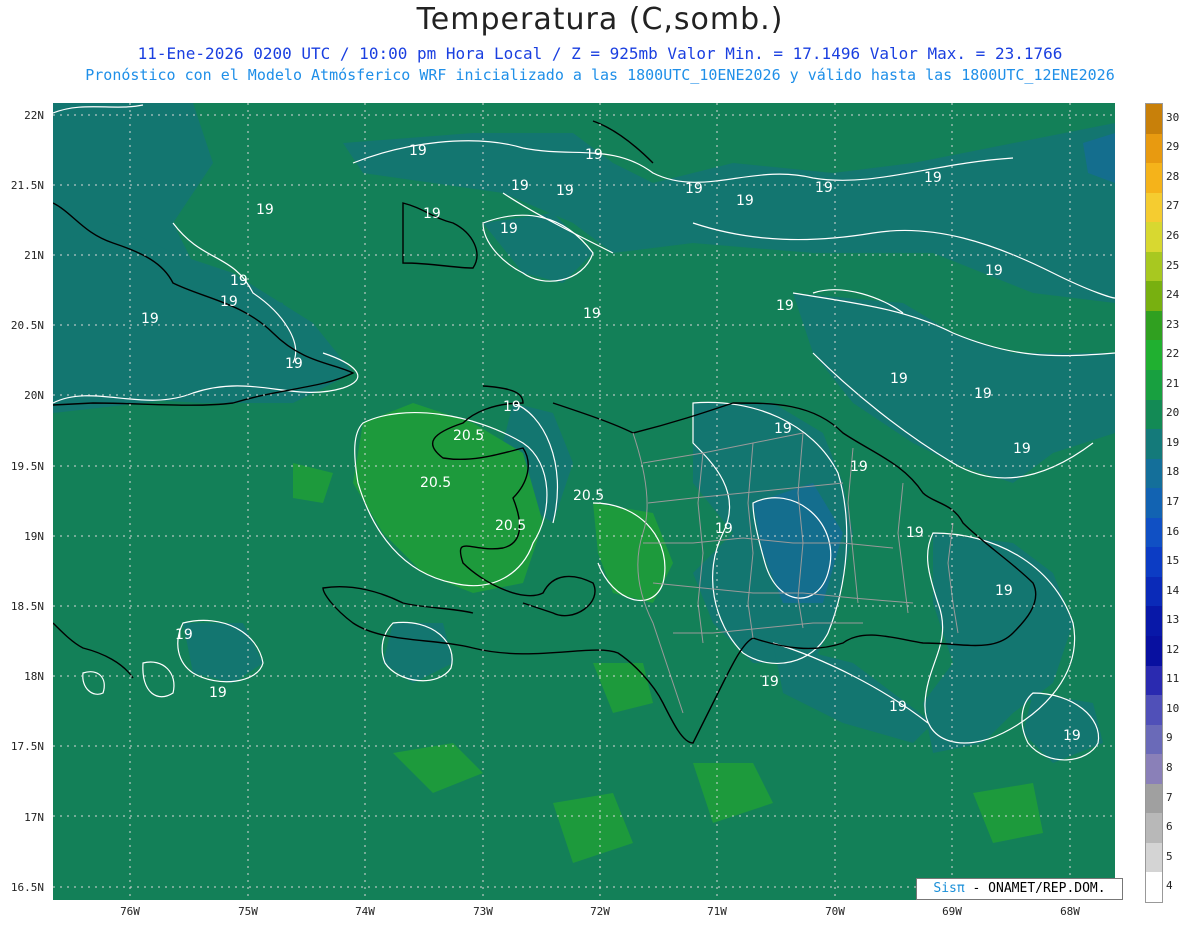 The height and width of the screenshot is (927, 1200). What do you see at coordinates (1173, 708) in the screenshot?
I see `color-scale-label: 10` at bounding box center [1173, 708].